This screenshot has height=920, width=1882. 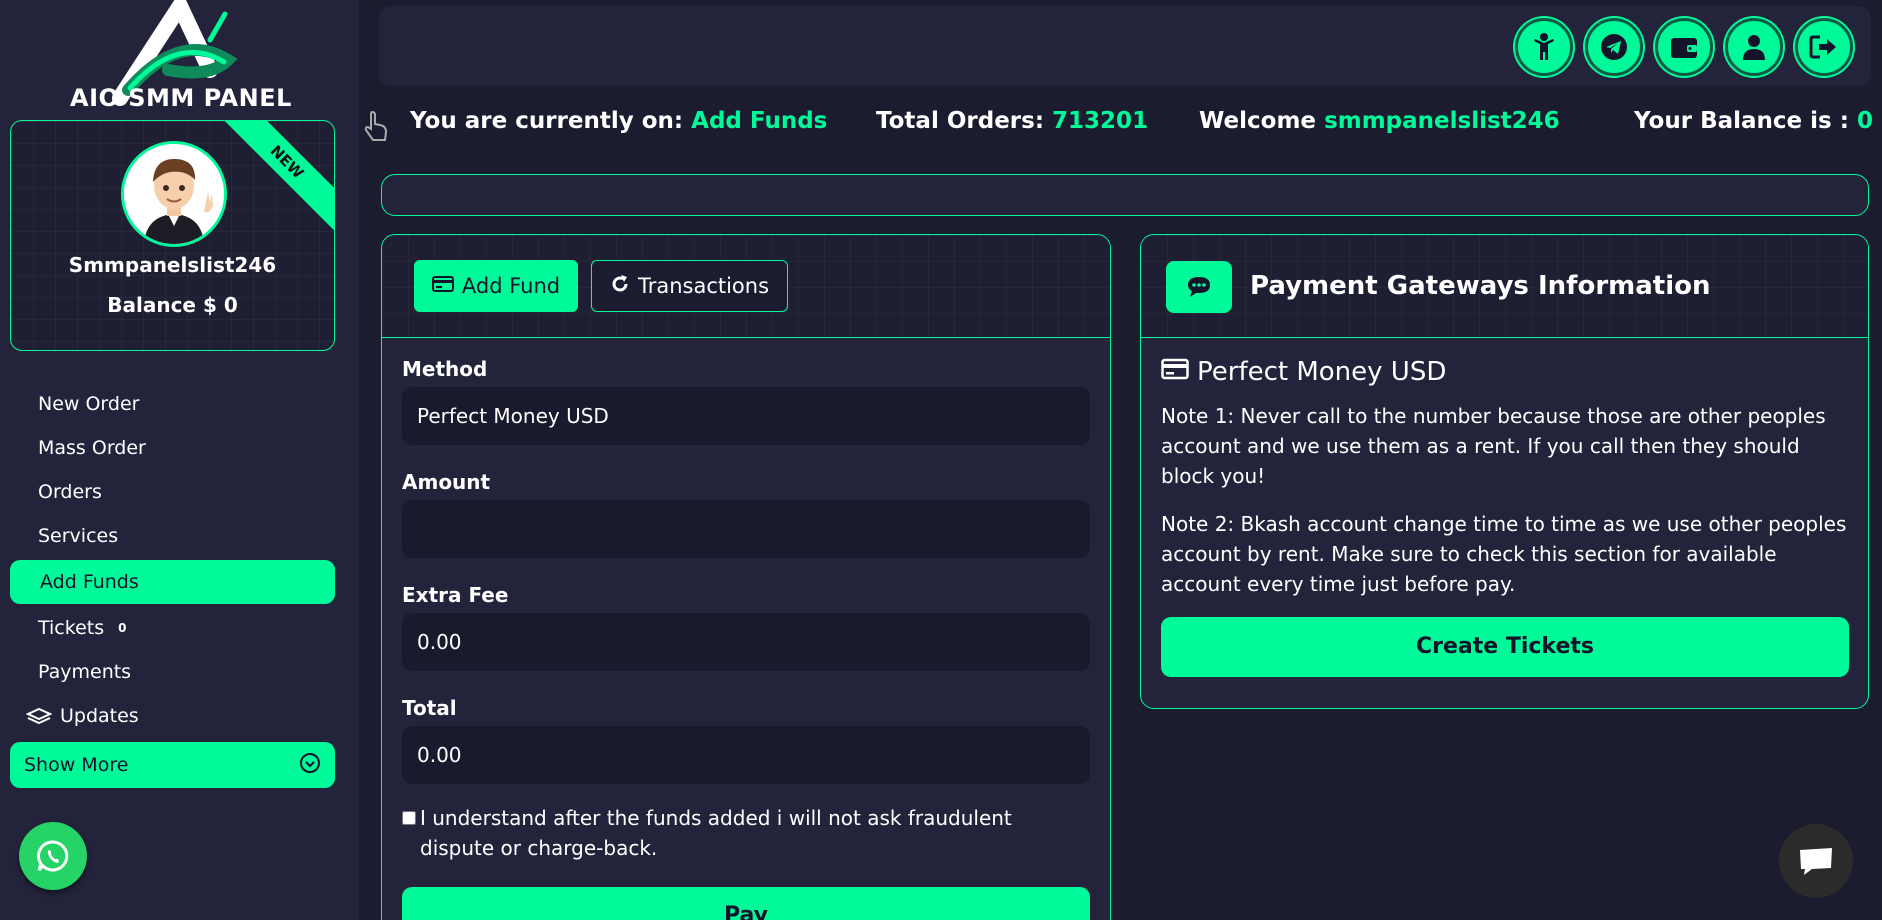 I want to click on gateway-method-name: Perfect Money USD, so click(x=1322, y=372).